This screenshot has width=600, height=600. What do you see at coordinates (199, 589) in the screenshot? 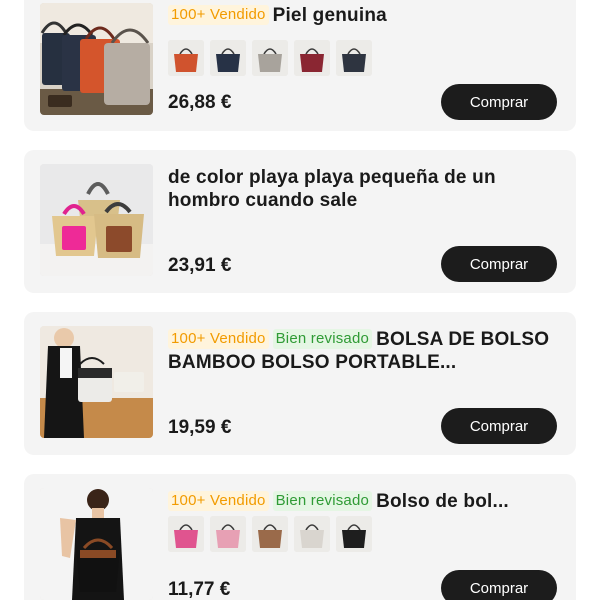
I see `product-price: 11,77 €` at bounding box center [199, 589].